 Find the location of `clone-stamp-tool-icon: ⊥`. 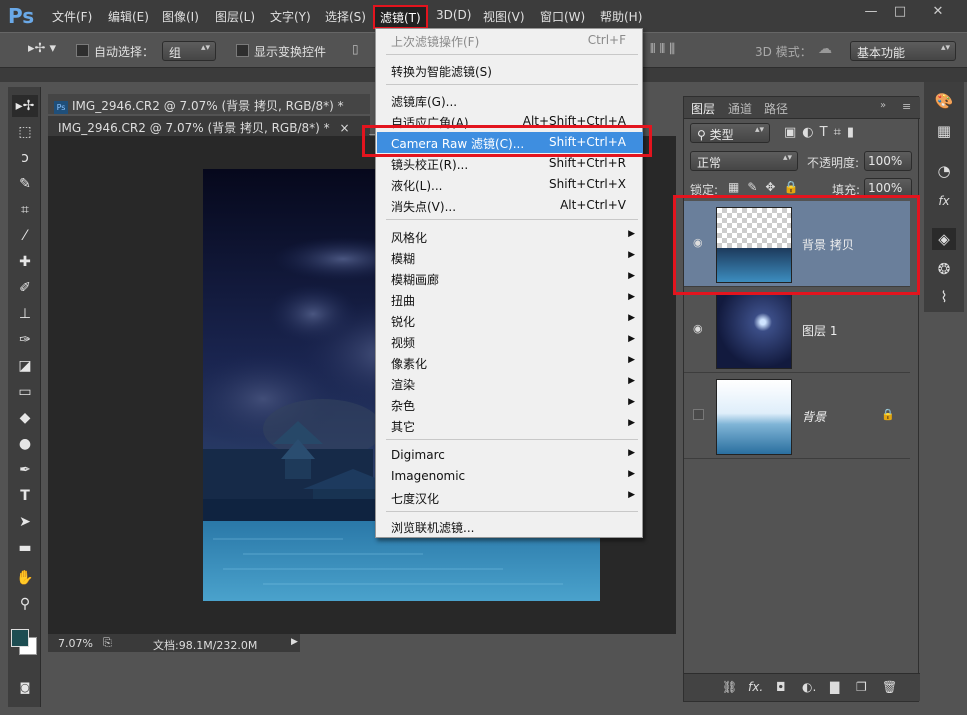

clone-stamp-tool-icon: ⊥ is located at coordinates (25, 314).